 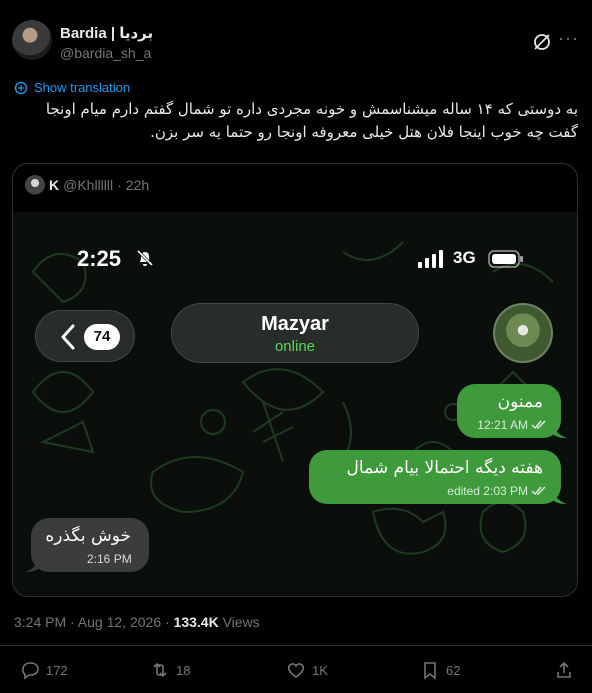 What do you see at coordinates (502, 425) in the screenshot?
I see `message-time: 12:21 AM` at bounding box center [502, 425].